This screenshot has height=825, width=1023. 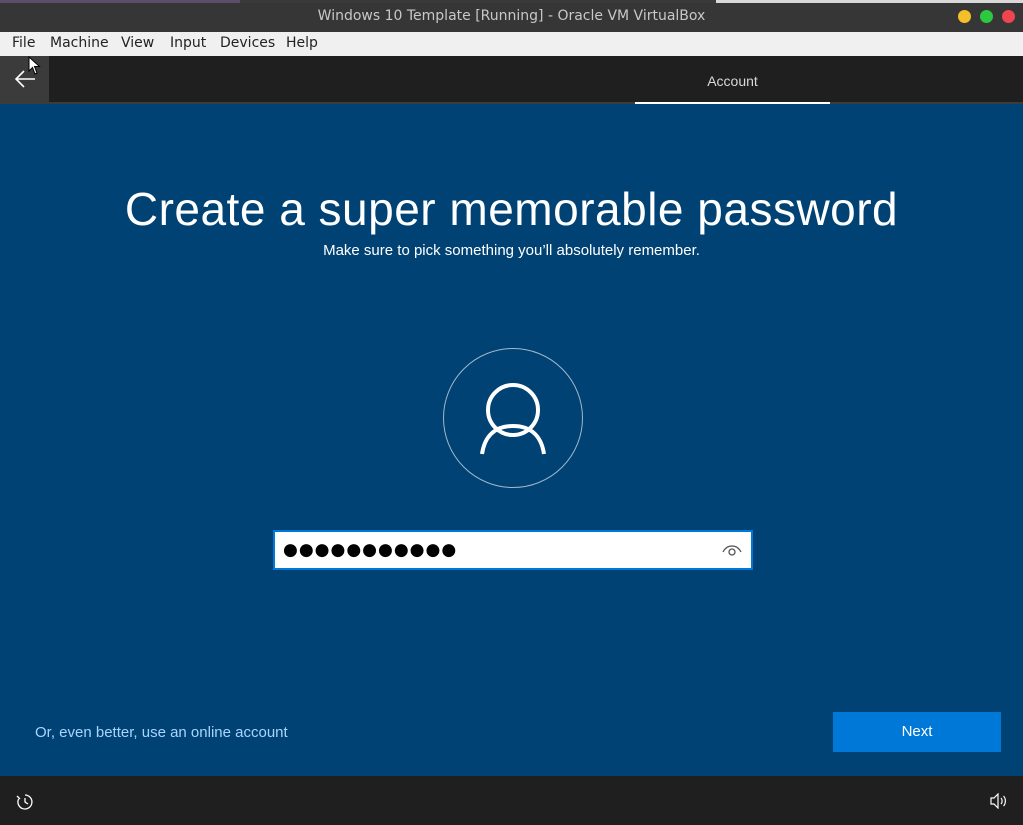 What do you see at coordinates (247, 43) in the screenshot?
I see `menu-devices: Devices` at bounding box center [247, 43].